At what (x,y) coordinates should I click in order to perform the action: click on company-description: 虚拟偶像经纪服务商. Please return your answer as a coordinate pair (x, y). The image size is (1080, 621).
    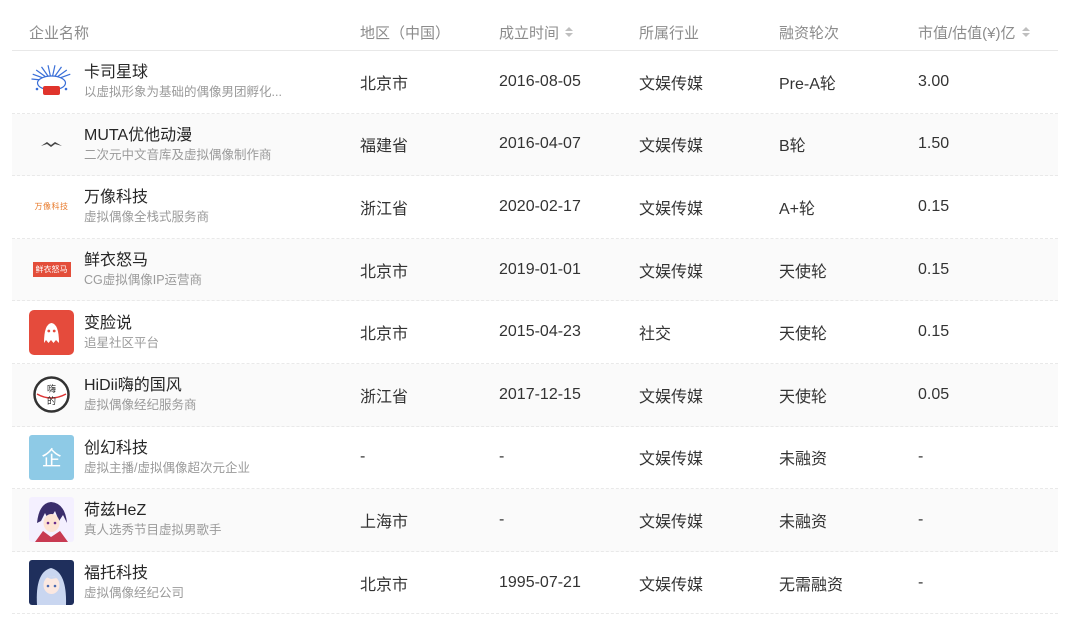
    Looking at the image, I should click on (140, 405).